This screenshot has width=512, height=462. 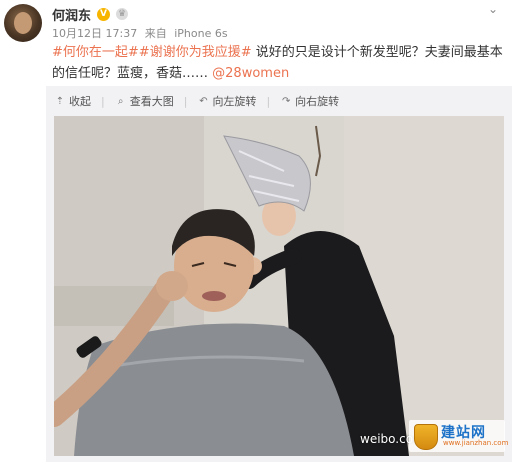 I want to click on post-header: 何润东 V ♛, so click(x=90, y=14).